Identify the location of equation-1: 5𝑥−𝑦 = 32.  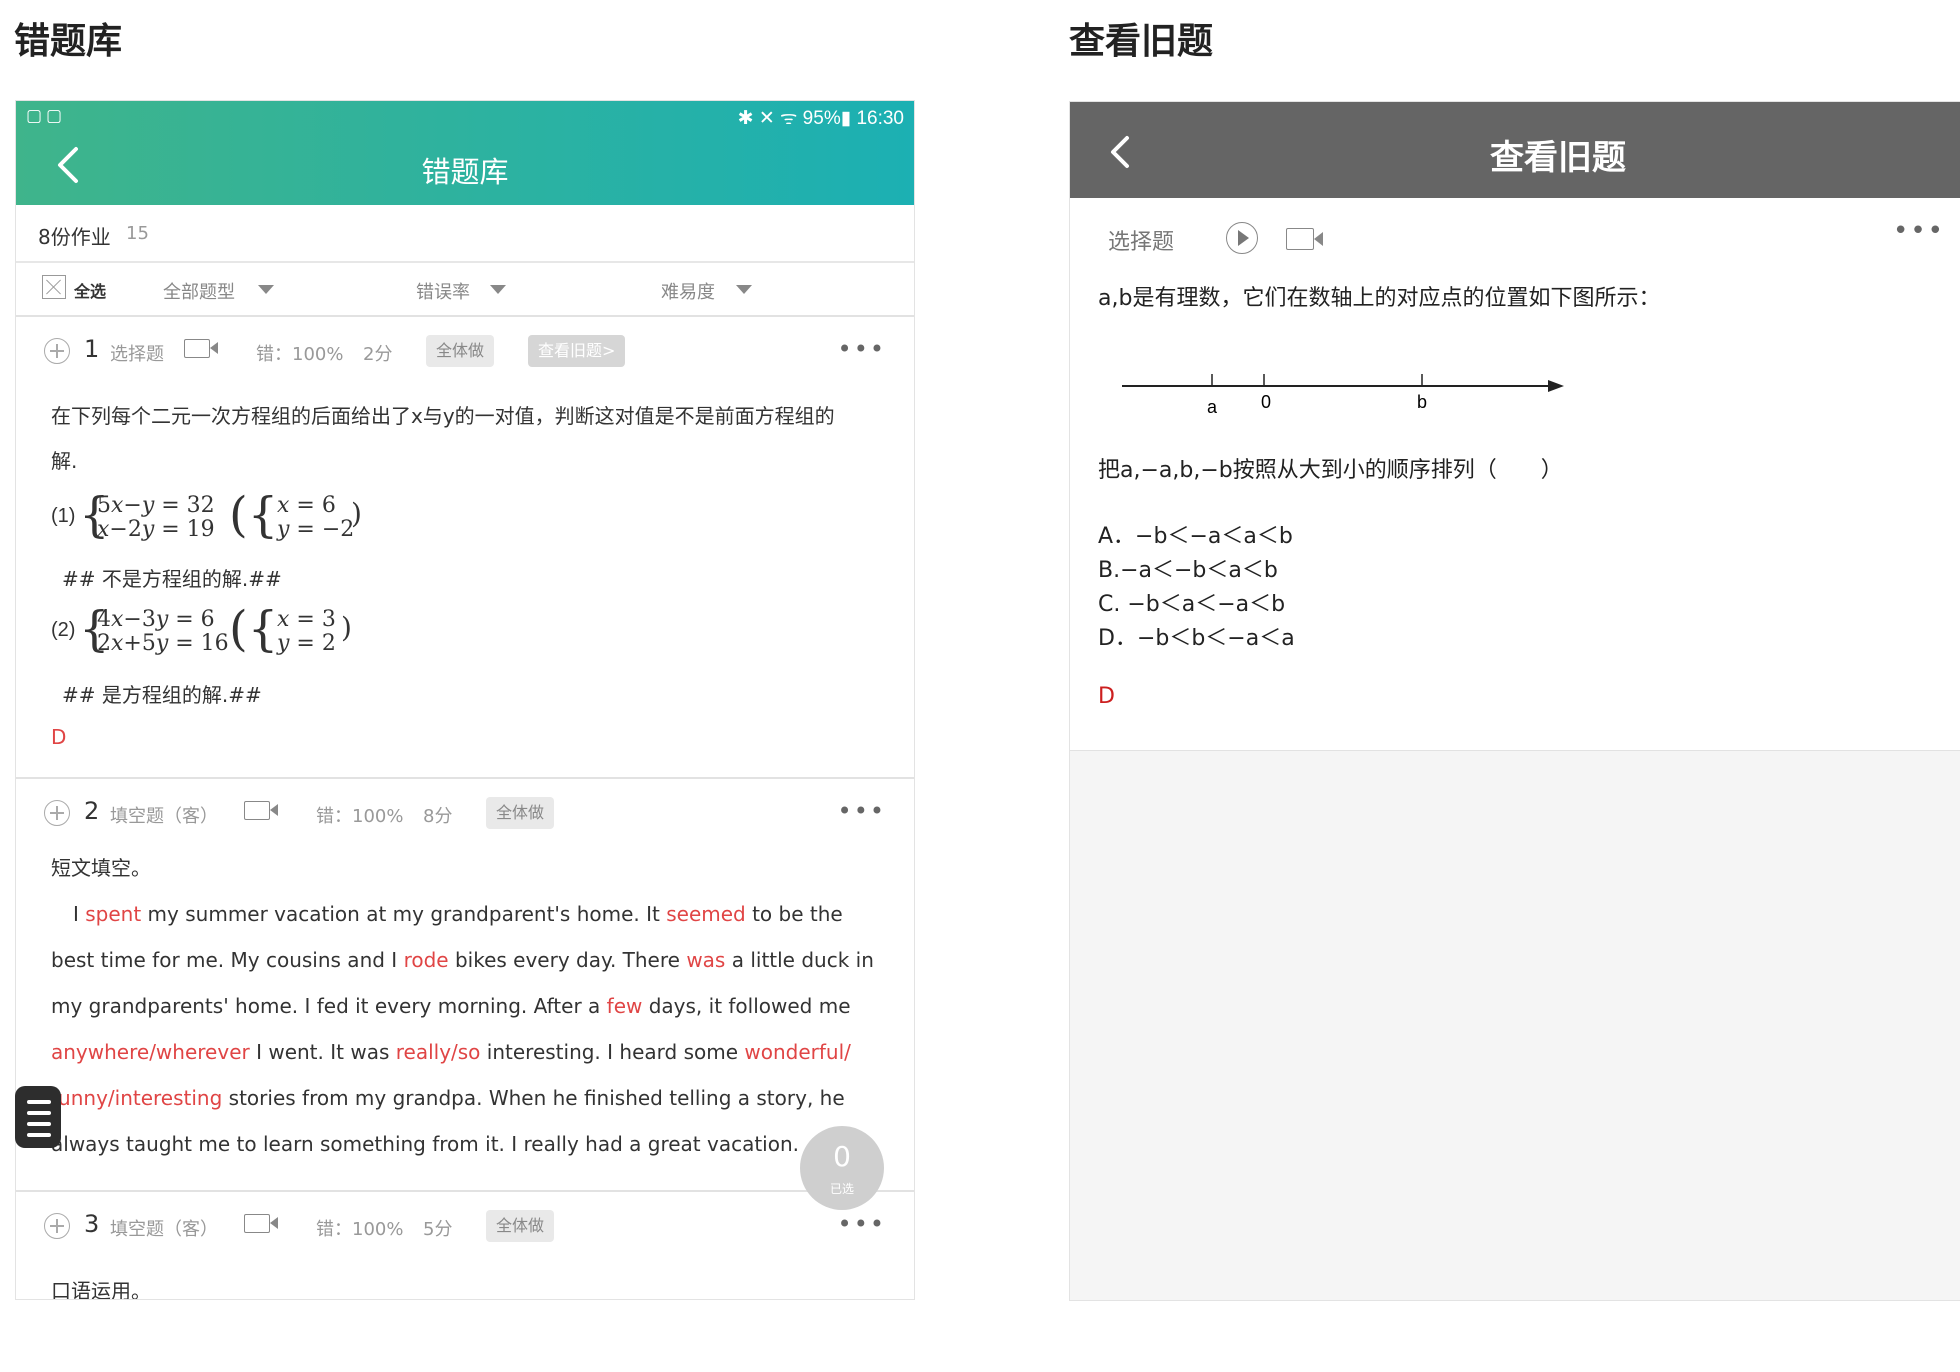
(156, 505).